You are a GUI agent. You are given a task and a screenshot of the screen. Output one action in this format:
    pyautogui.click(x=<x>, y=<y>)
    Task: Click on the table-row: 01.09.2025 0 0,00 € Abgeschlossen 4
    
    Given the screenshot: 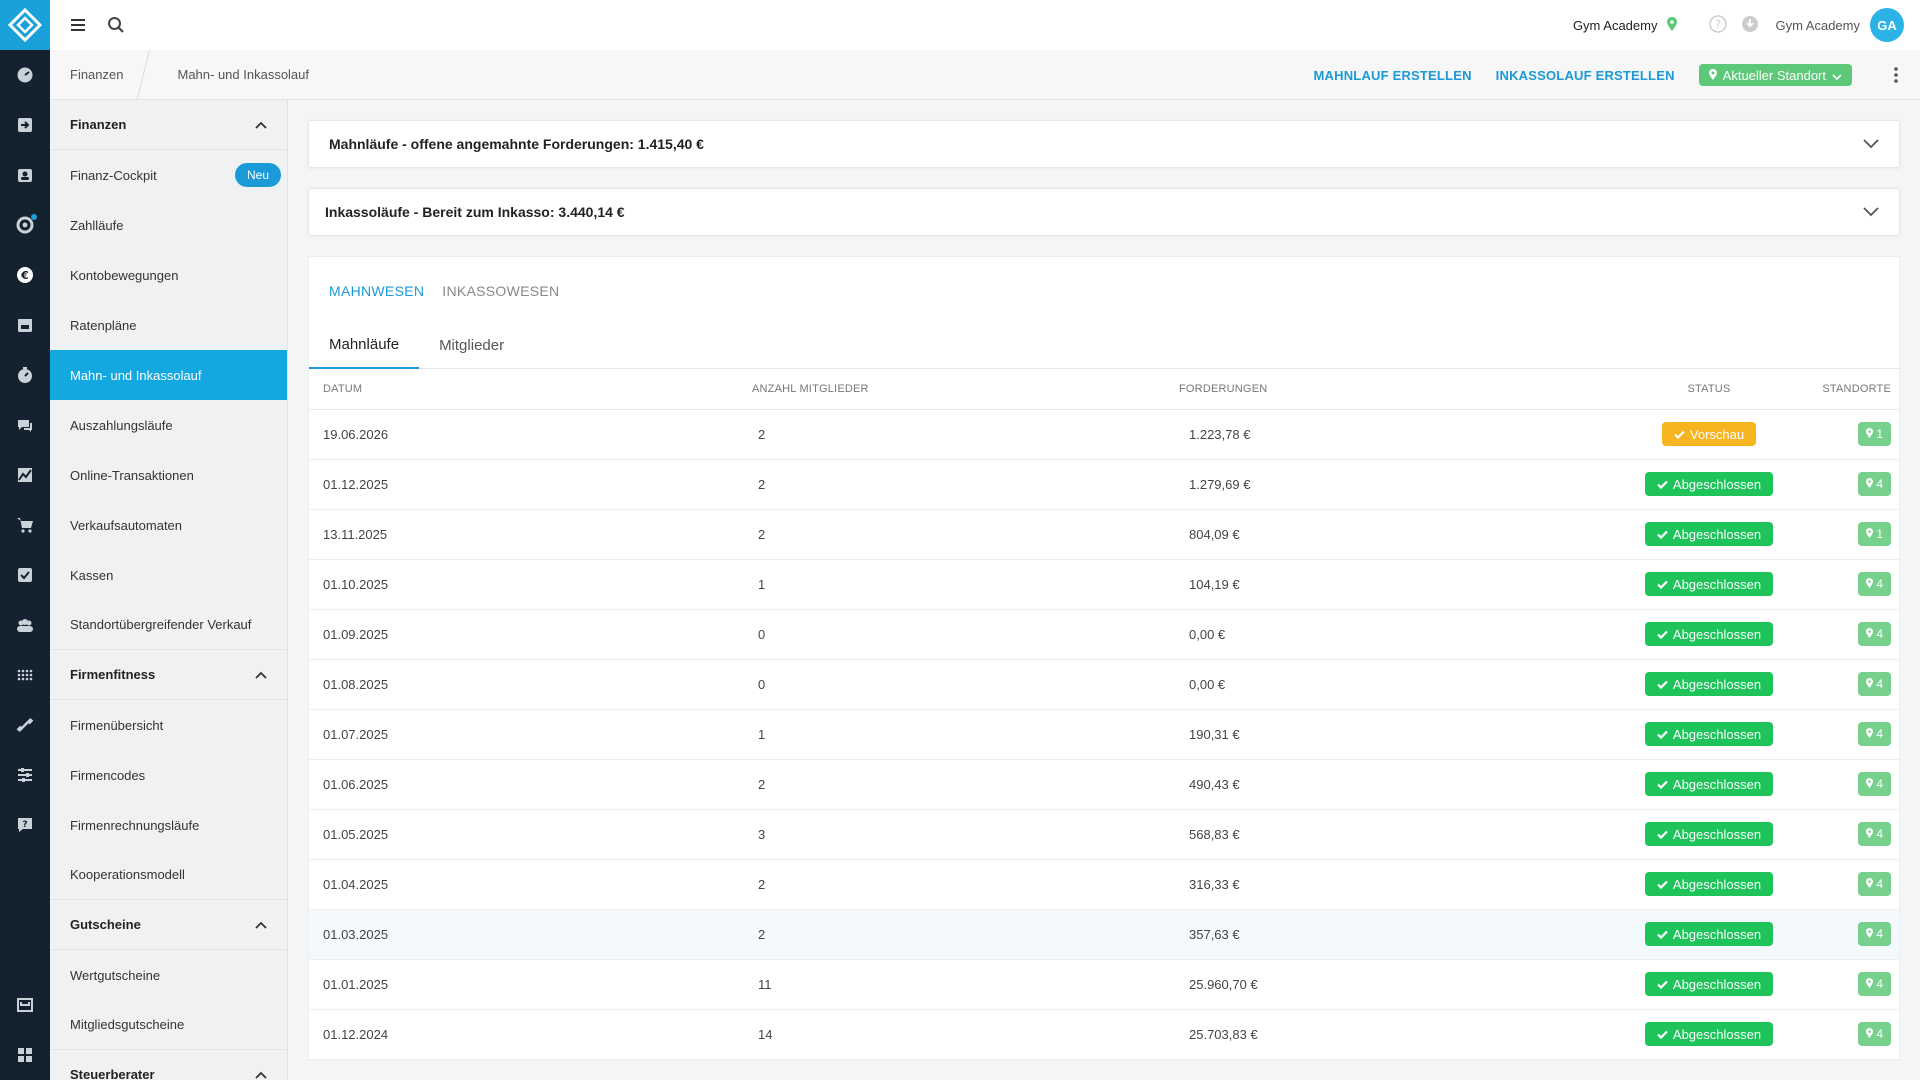 What is the action you would take?
    pyautogui.click(x=1104, y=634)
    